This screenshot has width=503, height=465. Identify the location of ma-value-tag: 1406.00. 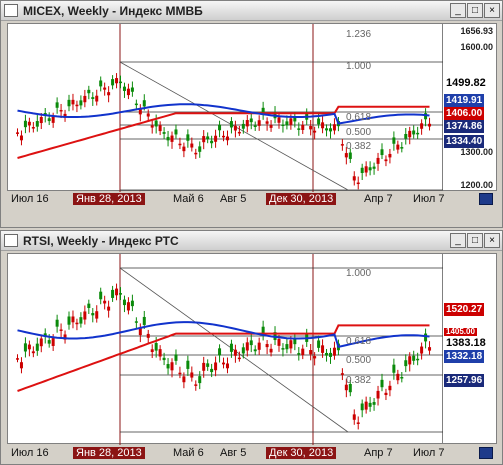
(464, 113).